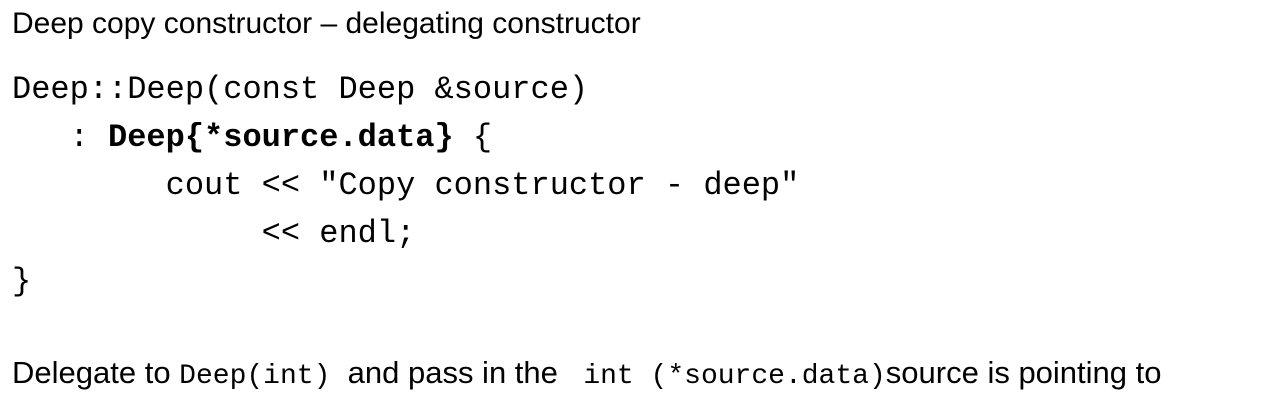  I want to click on code-line-2-prefix: :, so click(60, 137).